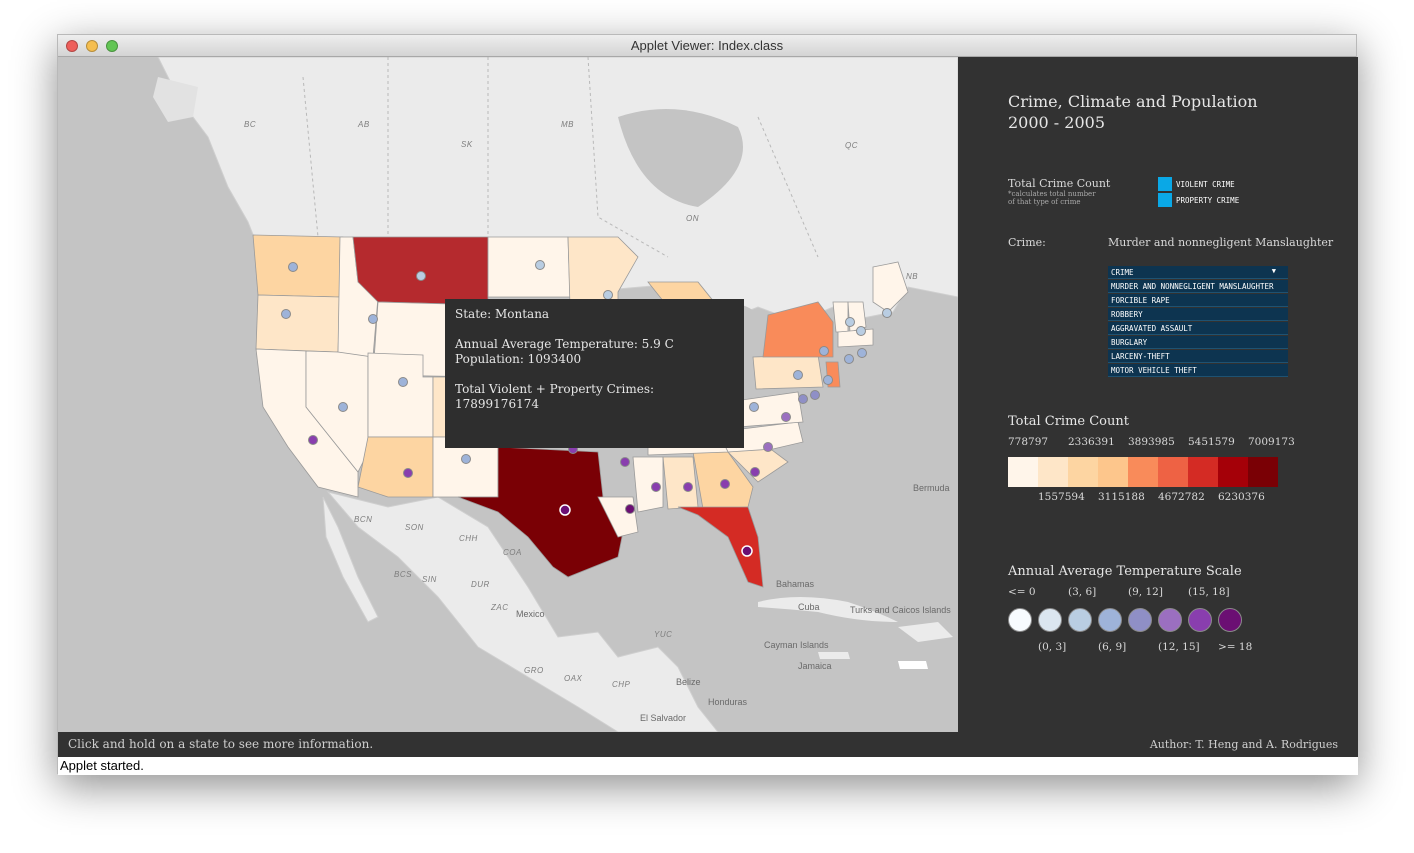  I want to click on map-label-cuba: Cuba, so click(809, 607).